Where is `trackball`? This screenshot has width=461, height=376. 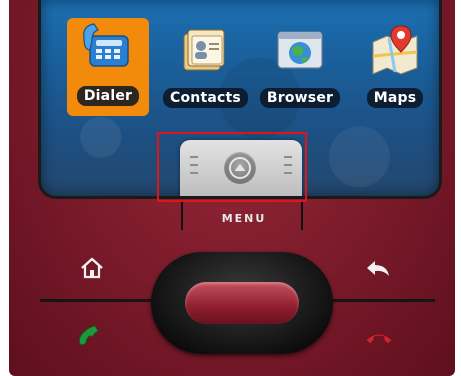 trackball is located at coordinates (242, 303).